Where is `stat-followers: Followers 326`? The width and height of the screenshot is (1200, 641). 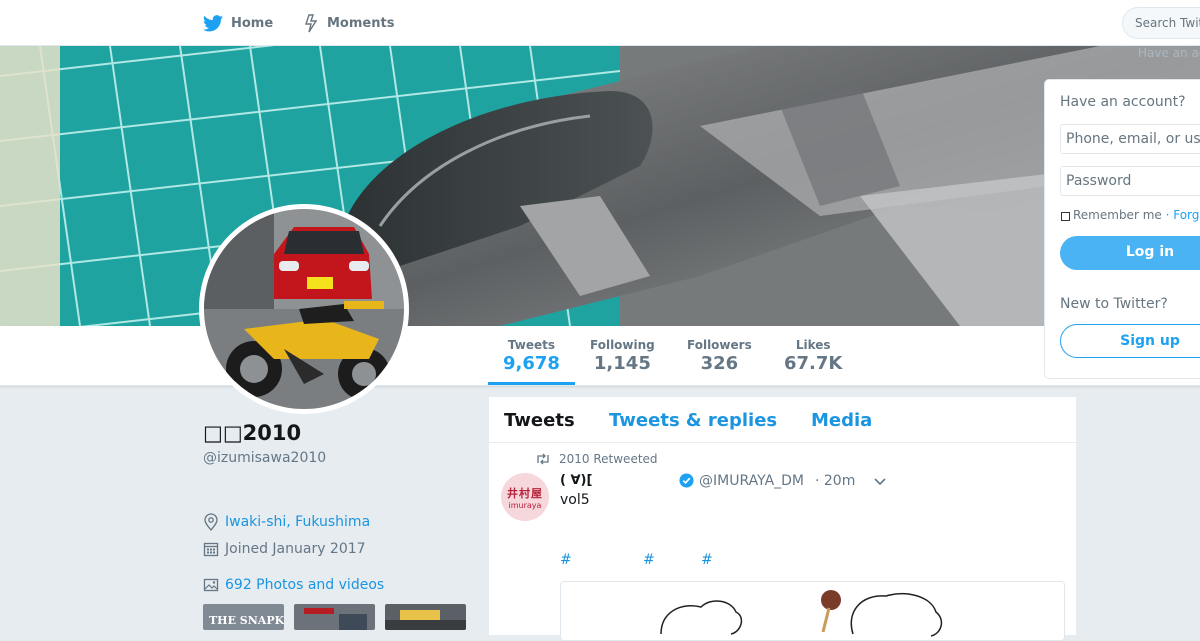 stat-followers: Followers 326 is located at coordinates (719, 356).